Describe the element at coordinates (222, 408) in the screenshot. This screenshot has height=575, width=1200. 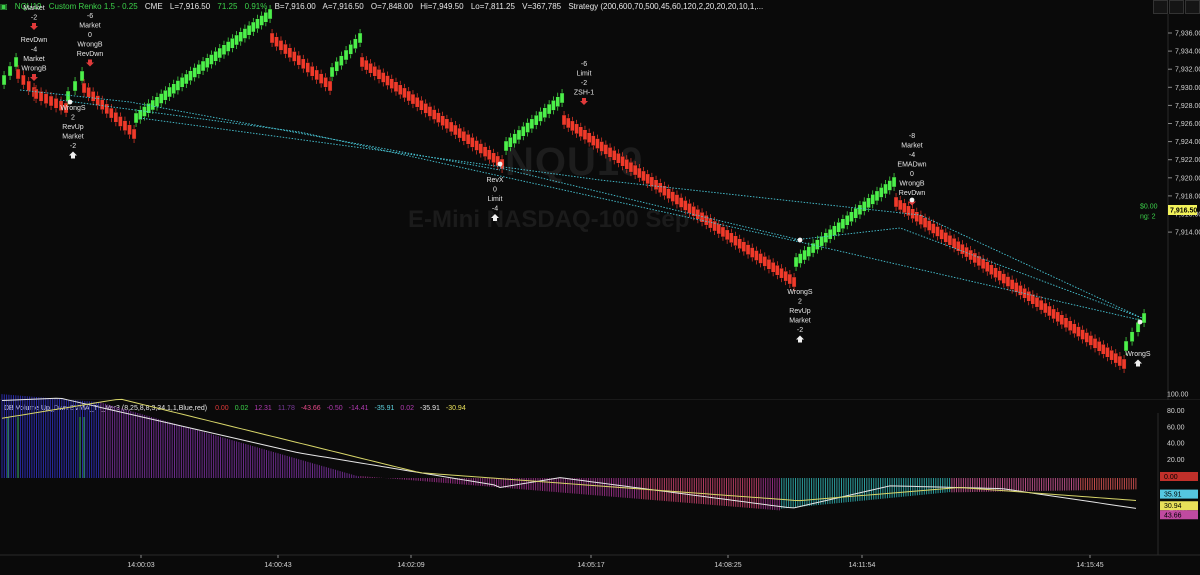
I see `indicator-value-0: 0.00` at that location.